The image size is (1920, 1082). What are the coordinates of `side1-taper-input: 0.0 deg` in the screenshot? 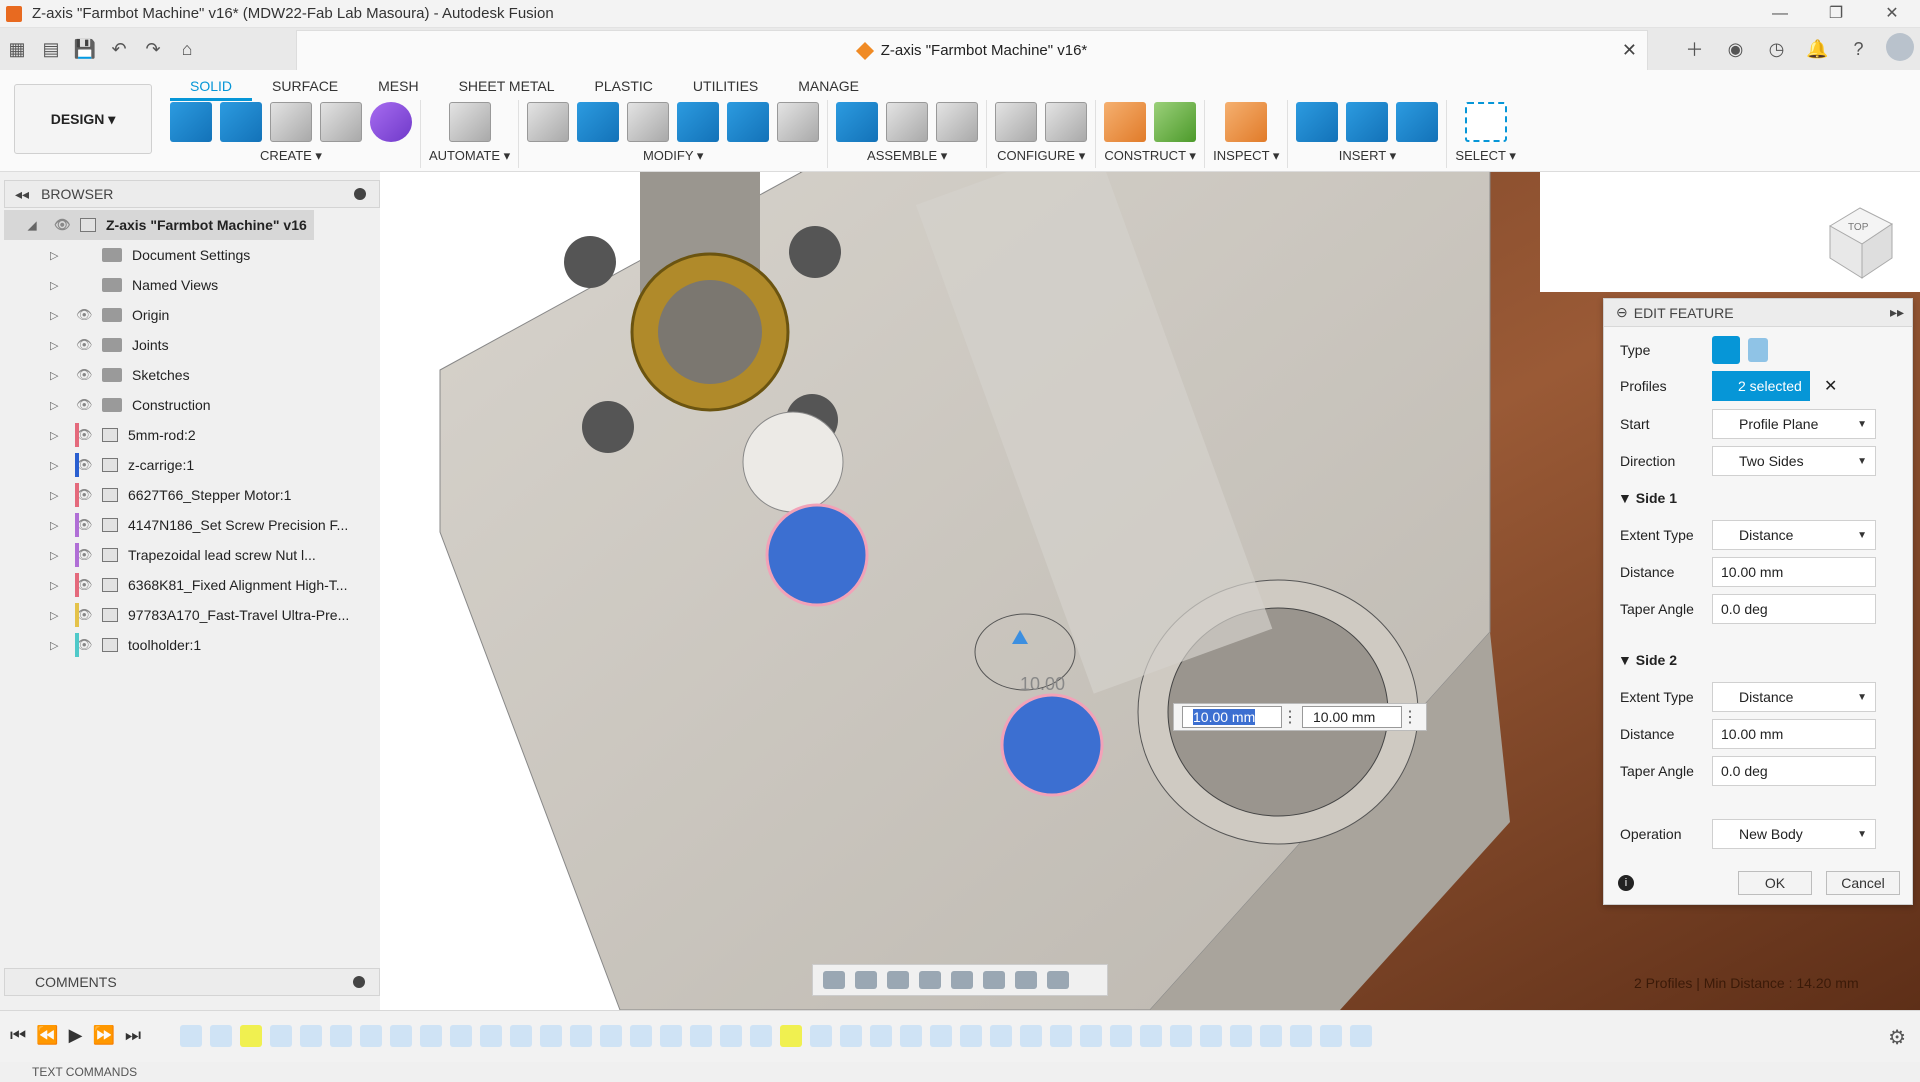 It's located at (1794, 609).